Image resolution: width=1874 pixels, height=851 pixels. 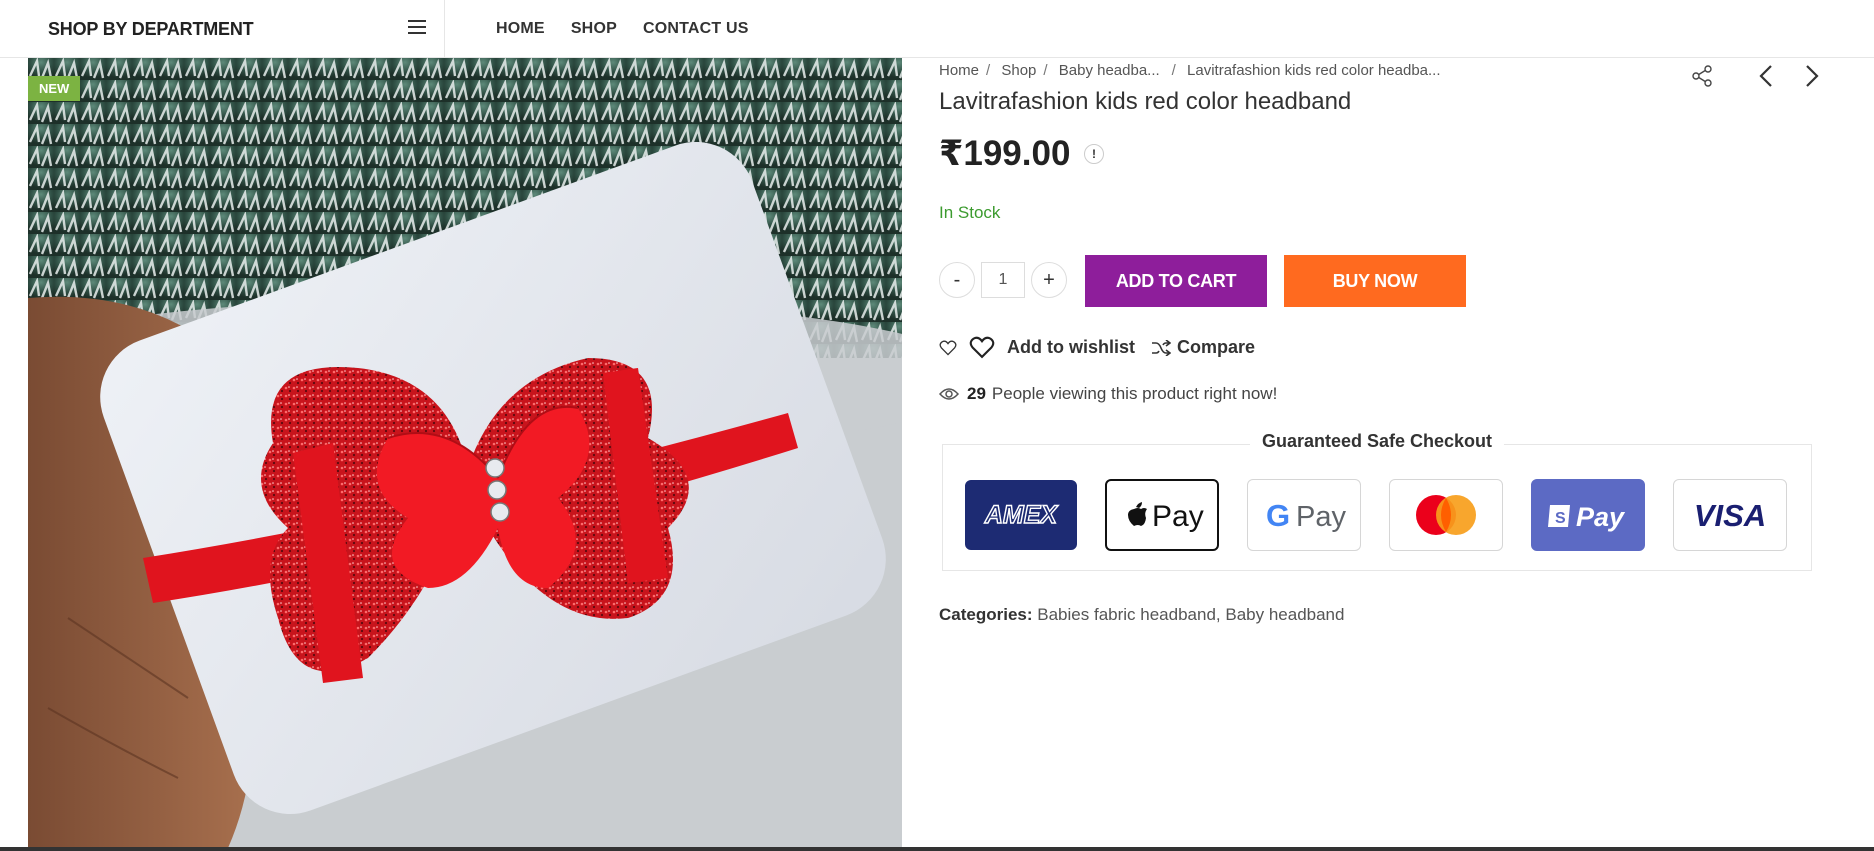 I want to click on new-badge: NEW, so click(x=54, y=88).